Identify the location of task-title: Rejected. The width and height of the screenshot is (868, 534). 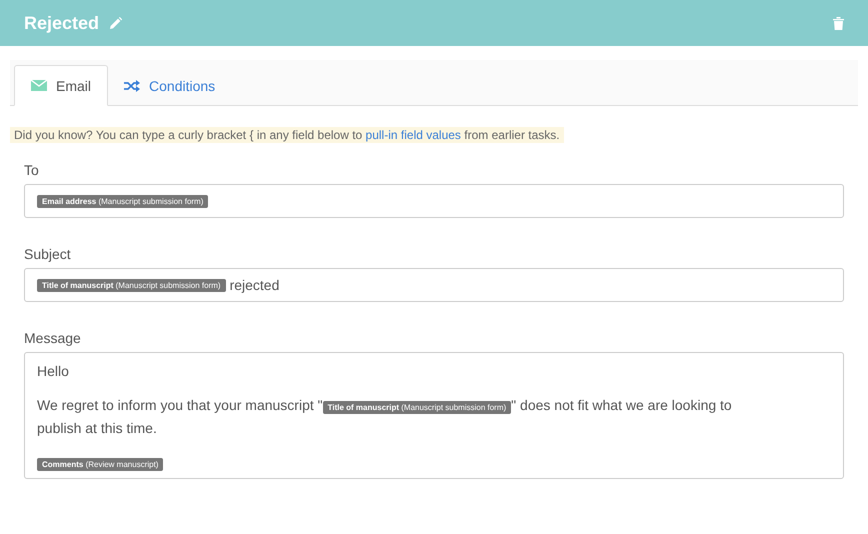
(62, 23).